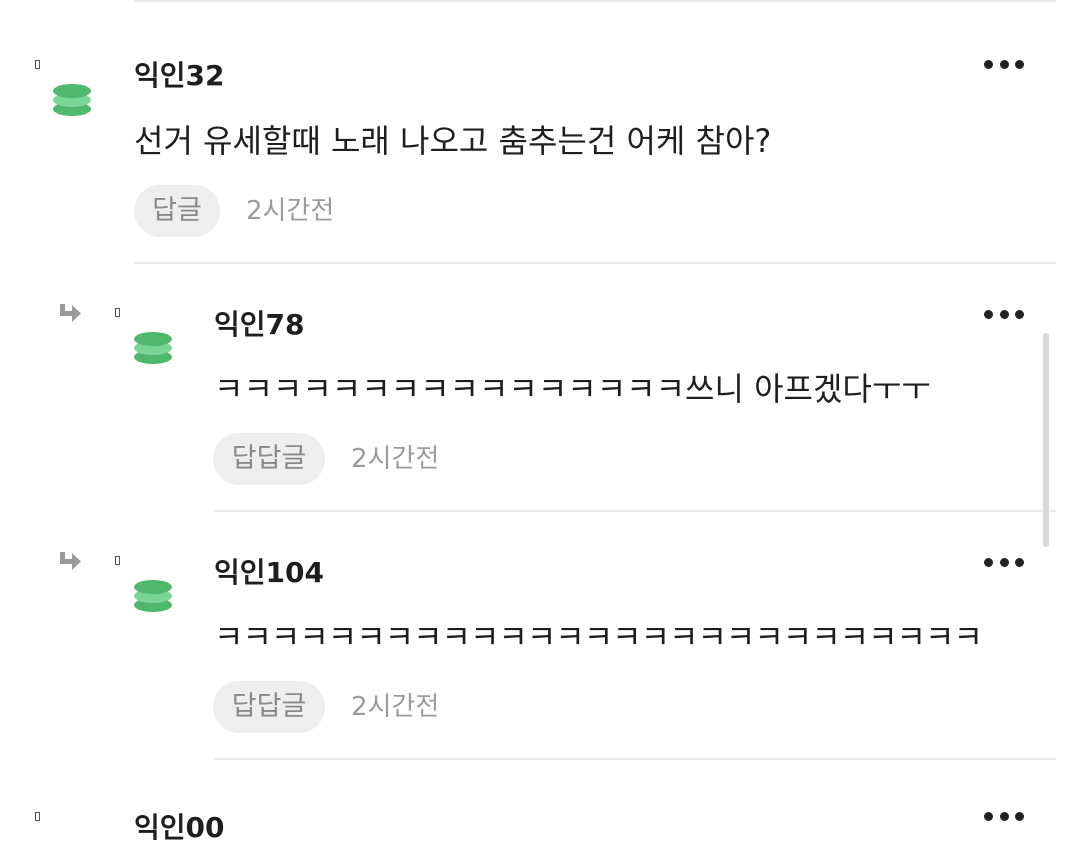 Image resolution: width=1080 pixels, height=846 pixels. What do you see at coordinates (598, 637) in the screenshot?
I see `comment-text: ㅋㅋㅋㅋㅋㅋㅋㅋㅋㅋㅋㅋㅋㅋㅋㅋㅋㅋㅋㅋㅋㅋㅋㅋㅋㅋㅋ` at bounding box center [598, 637].